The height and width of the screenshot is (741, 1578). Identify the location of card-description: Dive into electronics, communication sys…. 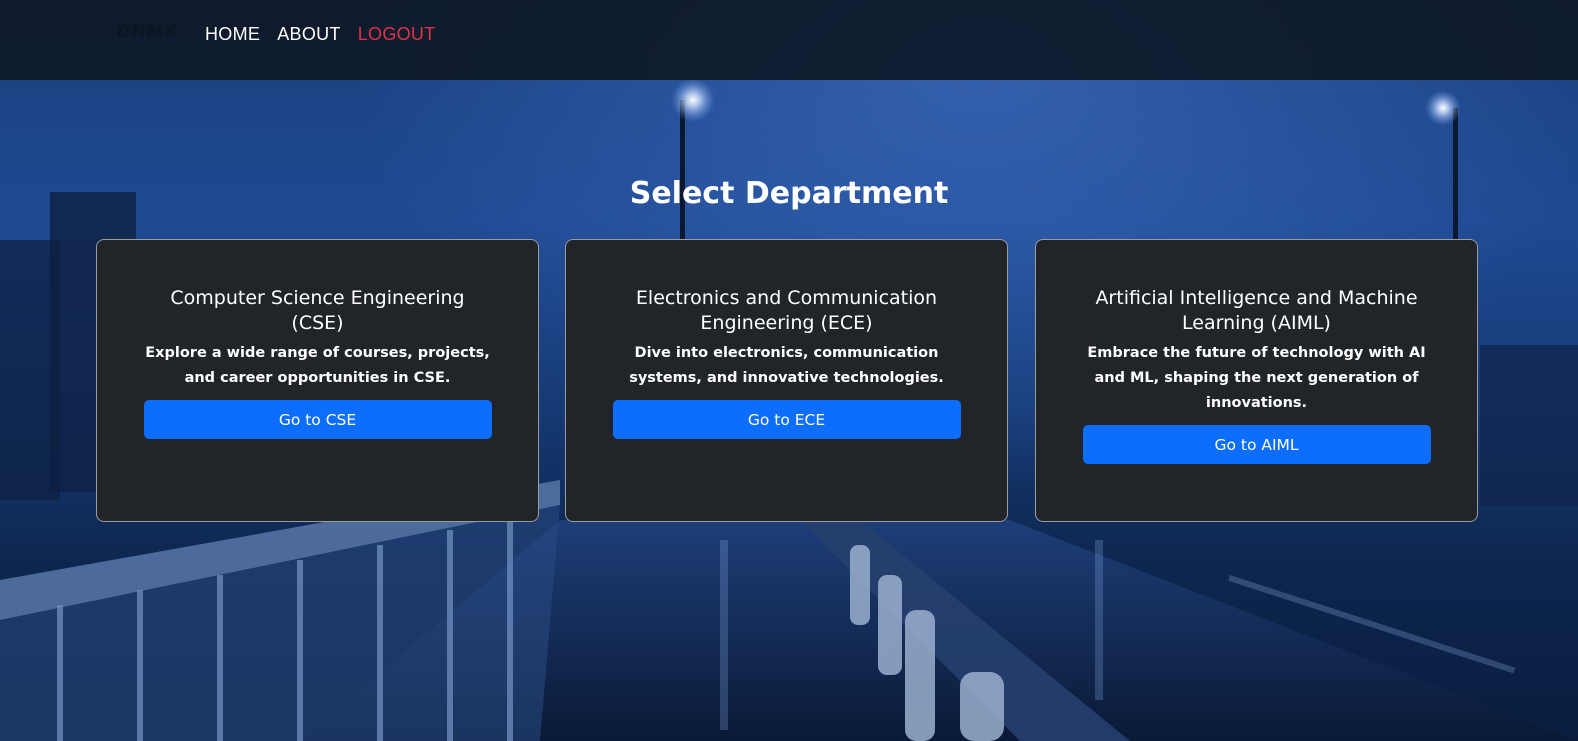
(786, 365).